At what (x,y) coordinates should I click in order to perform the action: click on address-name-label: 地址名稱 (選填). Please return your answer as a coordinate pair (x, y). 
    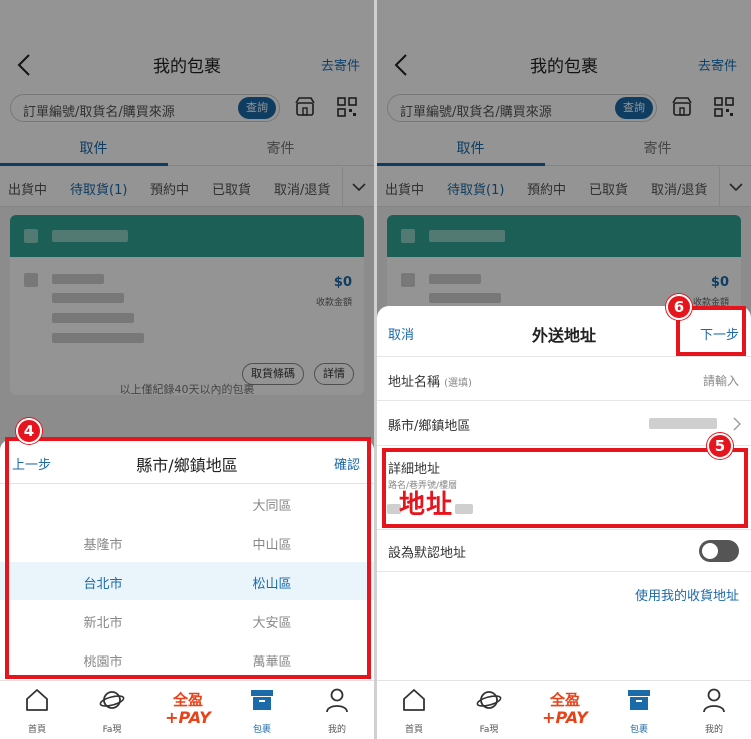
    Looking at the image, I should click on (430, 380).